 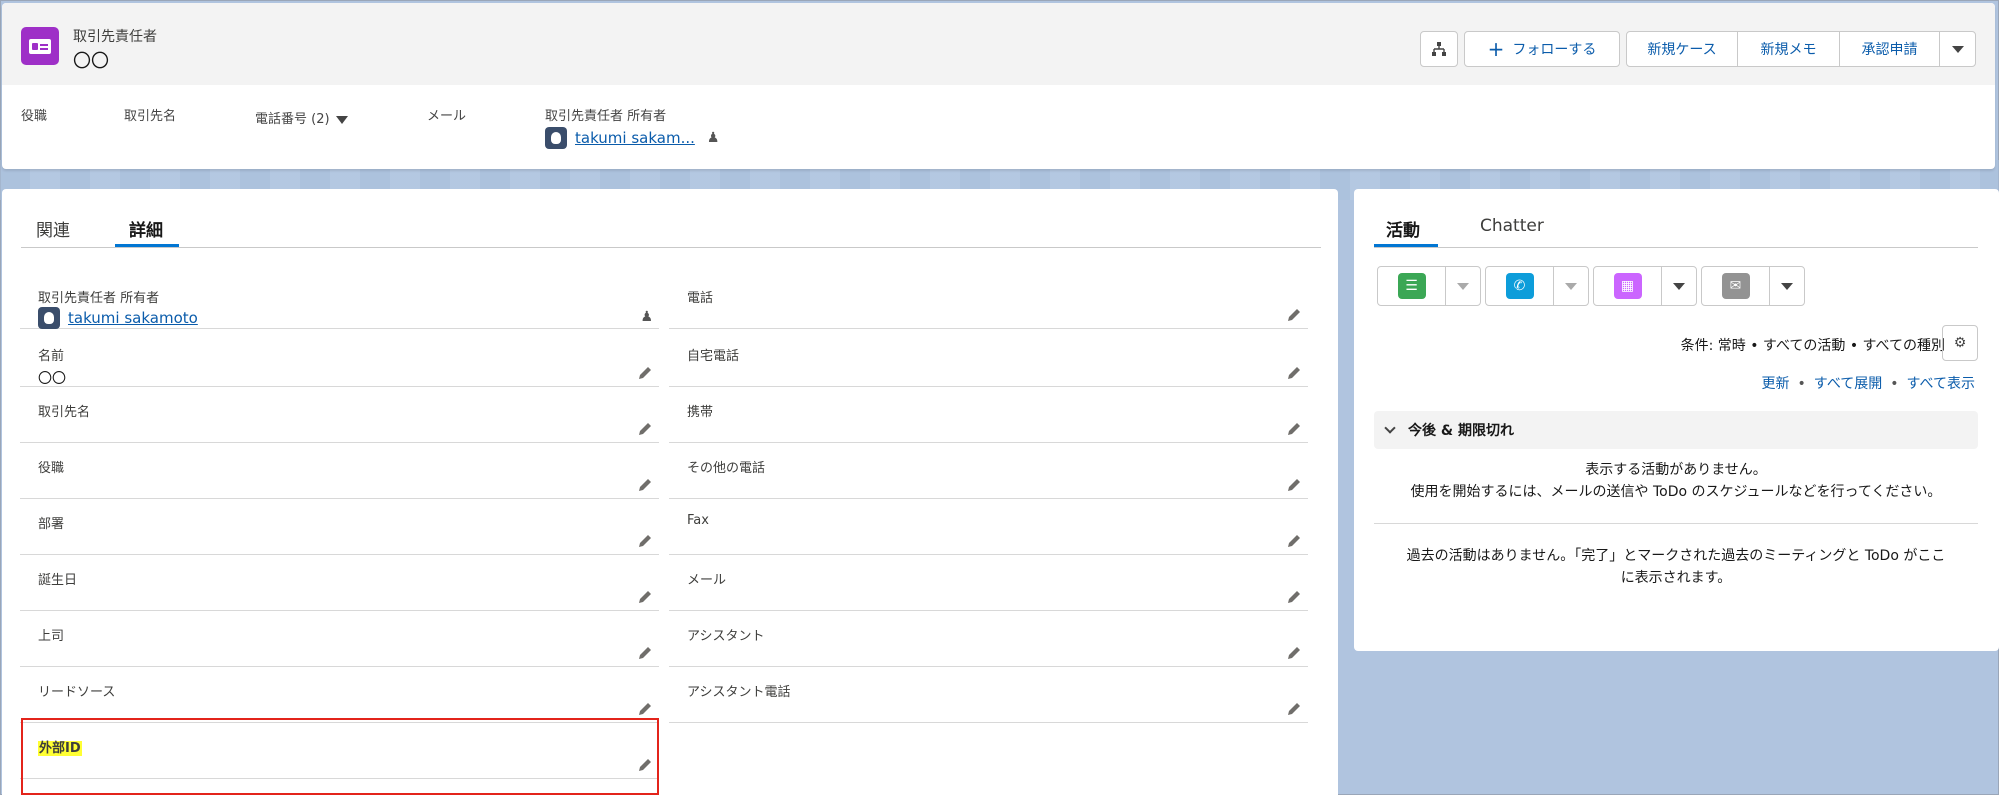 What do you see at coordinates (115, 37) in the screenshot?
I see `object-label: 取引先責任者` at bounding box center [115, 37].